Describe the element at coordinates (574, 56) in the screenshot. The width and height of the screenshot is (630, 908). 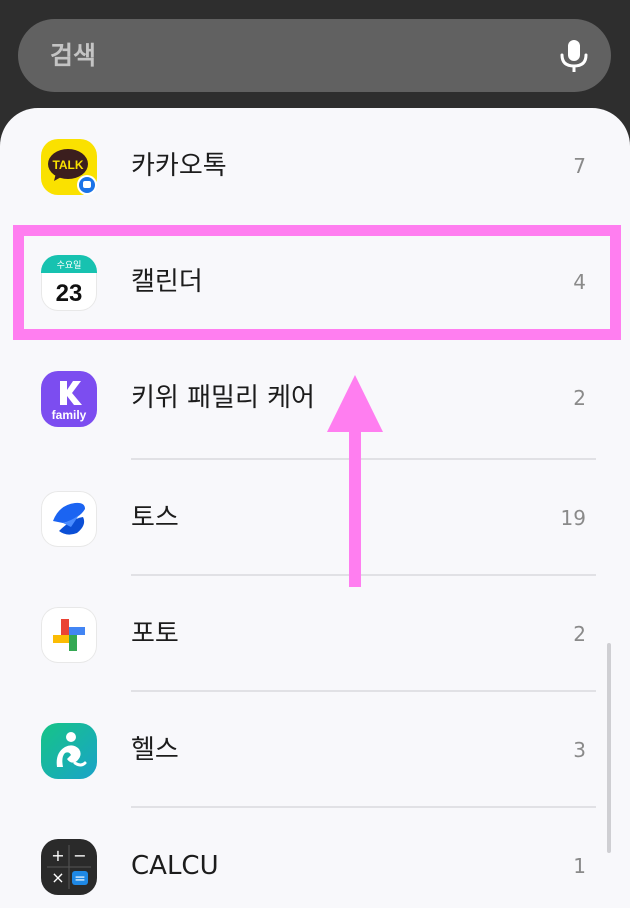
I see `microphone-icon` at that location.